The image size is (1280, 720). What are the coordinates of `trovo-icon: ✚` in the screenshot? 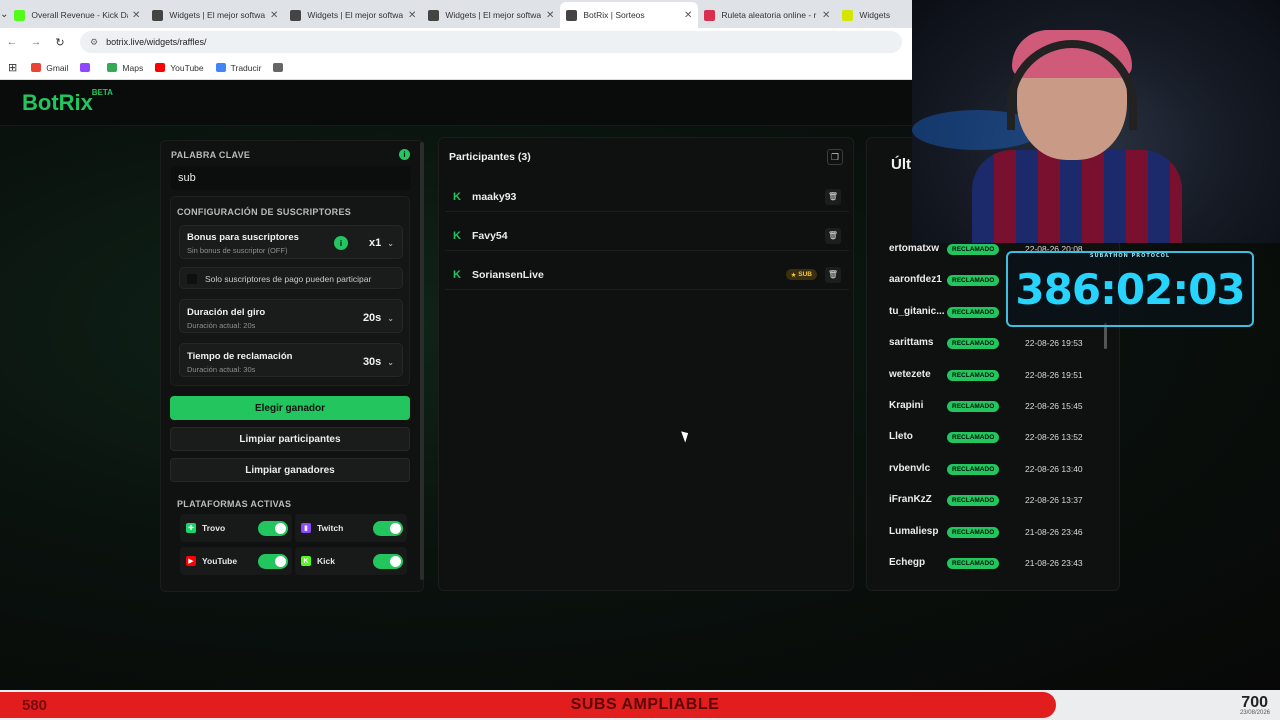 It's located at (191, 528).